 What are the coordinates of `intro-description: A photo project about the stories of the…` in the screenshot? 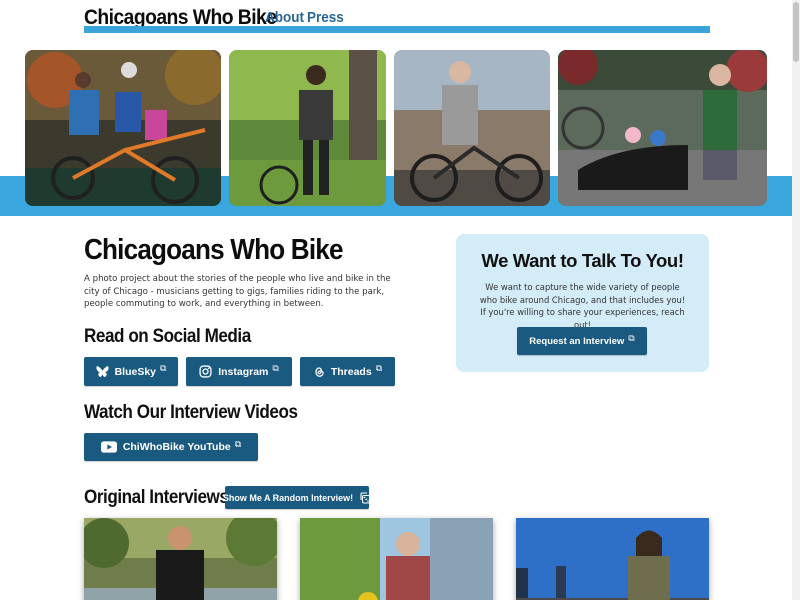 It's located at (237, 291).